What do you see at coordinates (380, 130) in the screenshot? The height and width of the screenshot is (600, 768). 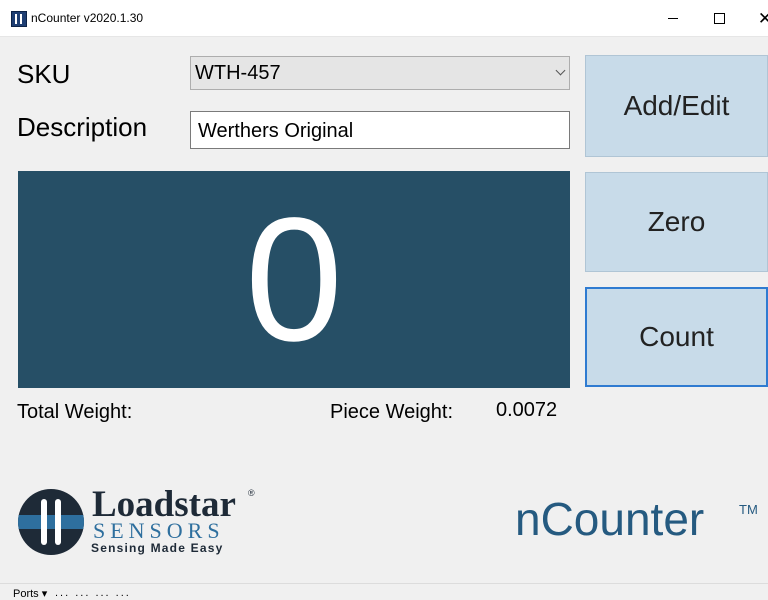 I see `description-field: Werthers Original` at bounding box center [380, 130].